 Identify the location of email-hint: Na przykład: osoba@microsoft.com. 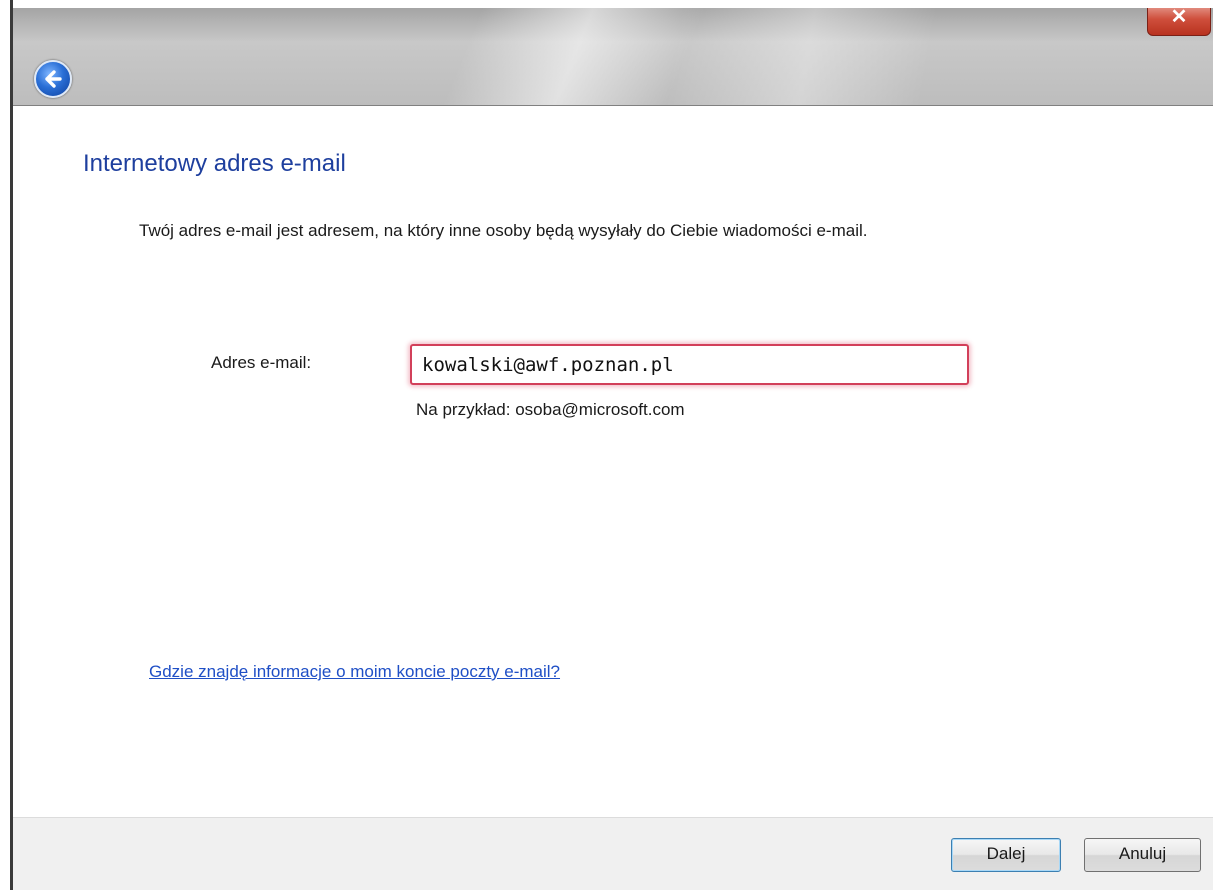
(550, 409).